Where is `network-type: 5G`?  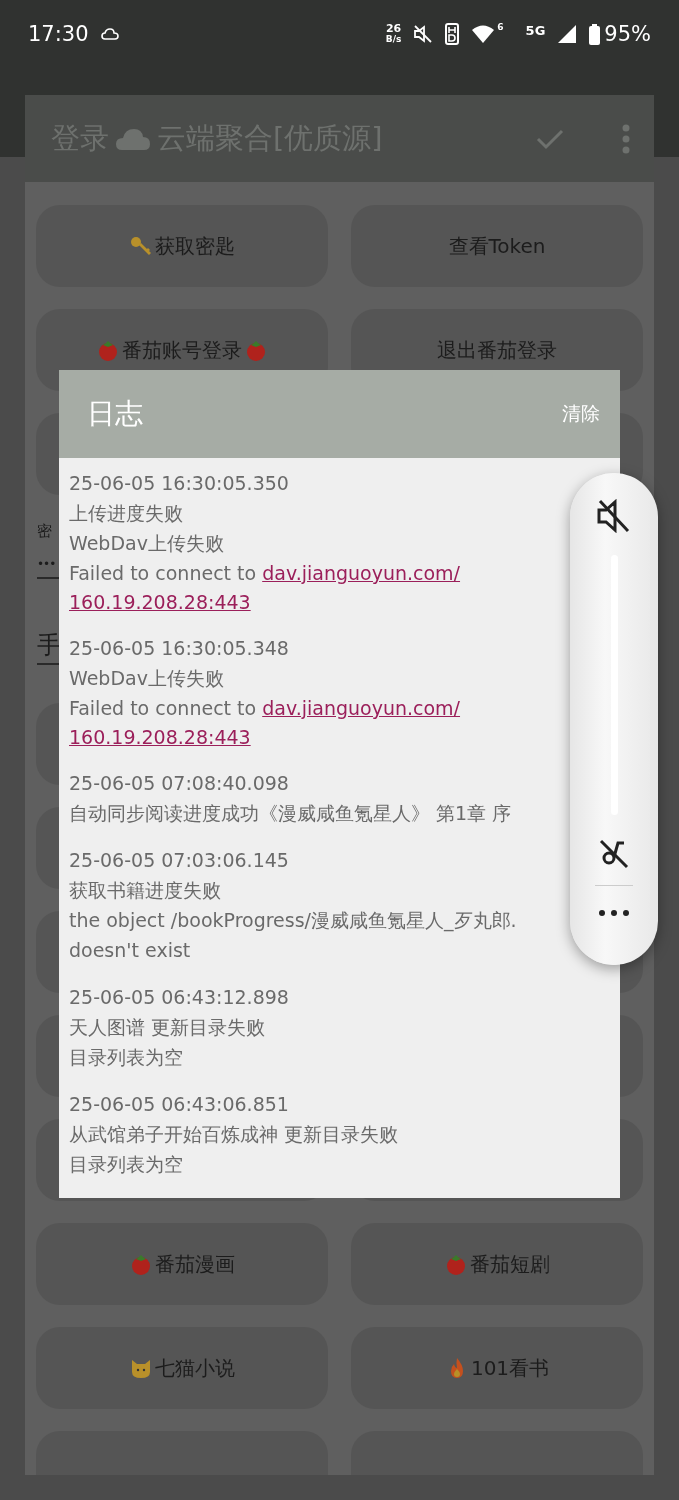 network-type: 5G is located at coordinates (535, 30).